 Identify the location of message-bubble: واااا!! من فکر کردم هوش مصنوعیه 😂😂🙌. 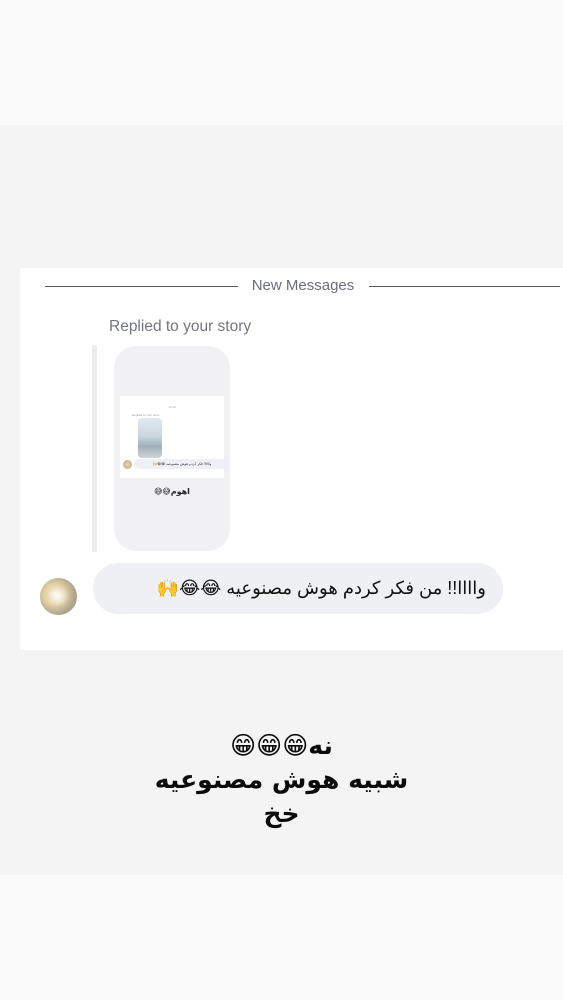
(298, 588).